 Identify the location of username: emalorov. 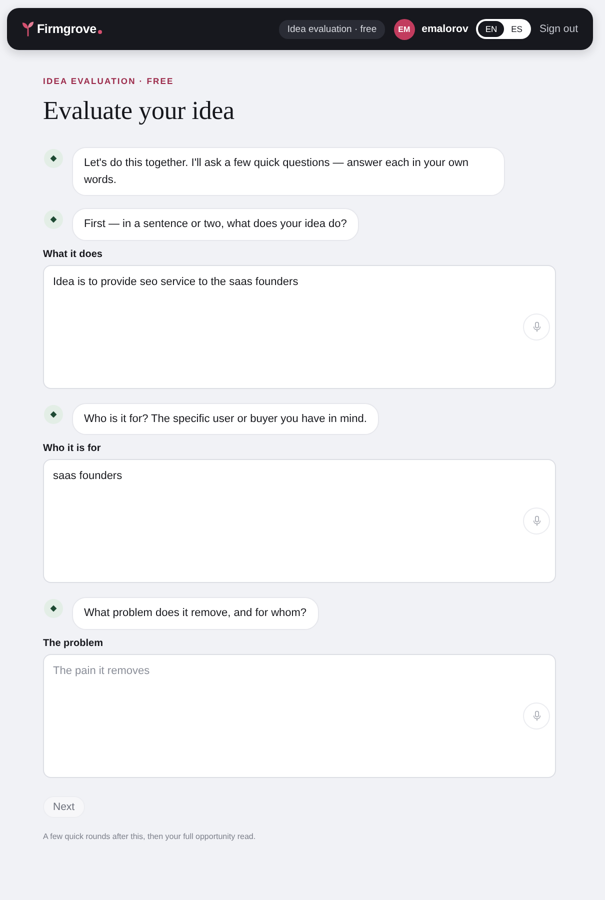
(445, 29).